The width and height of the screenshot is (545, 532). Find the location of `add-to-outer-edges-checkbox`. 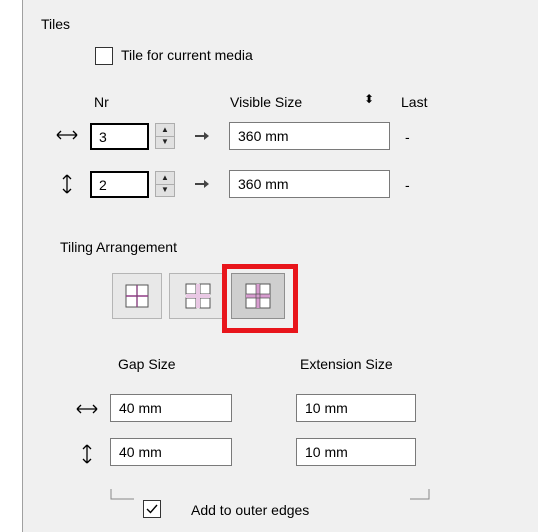

add-to-outer-edges-checkbox is located at coordinates (152, 509).